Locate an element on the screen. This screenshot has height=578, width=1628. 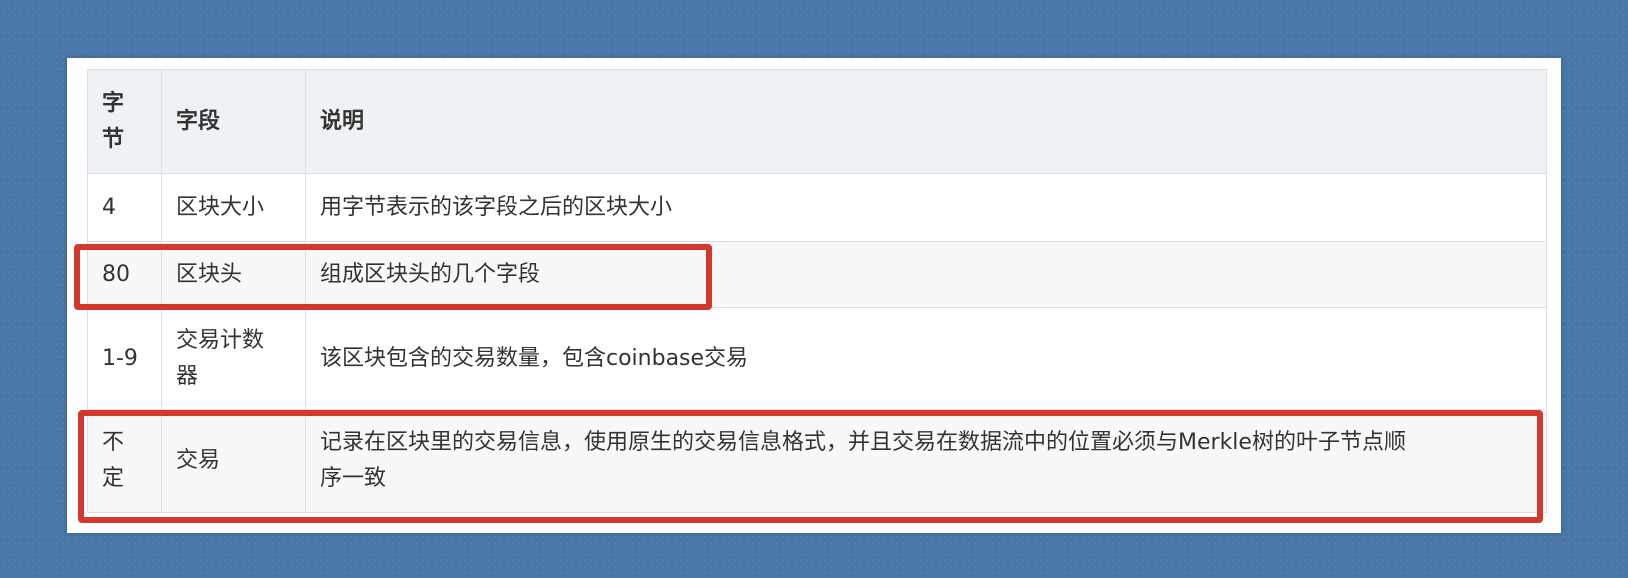
cell-bytes: 不定 is located at coordinates (124, 461).